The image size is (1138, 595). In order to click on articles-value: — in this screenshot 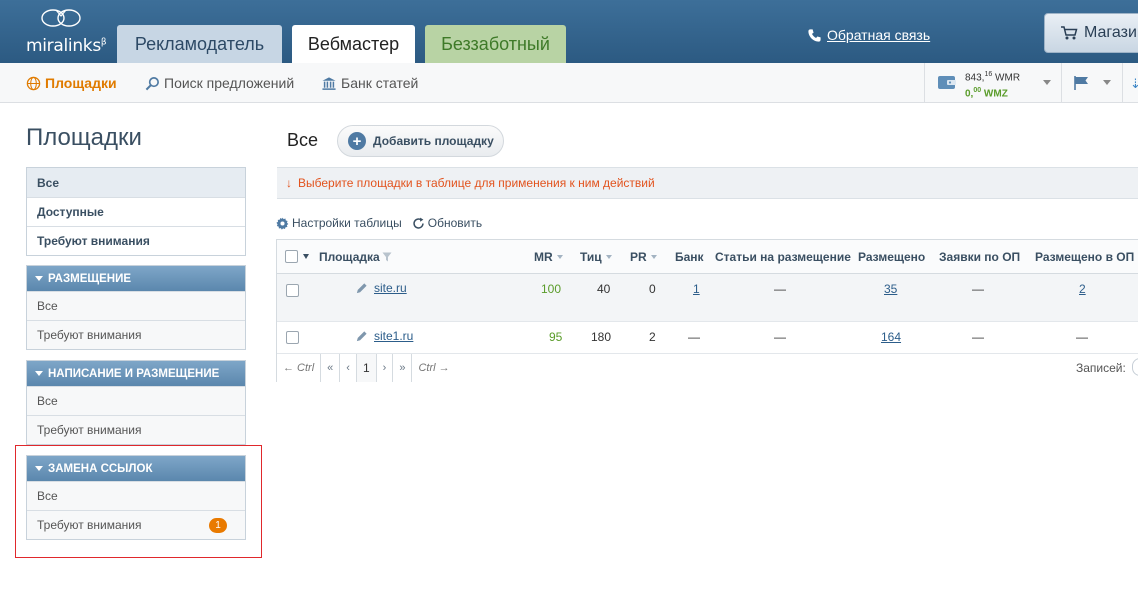, I will do `click(780, 337)`.